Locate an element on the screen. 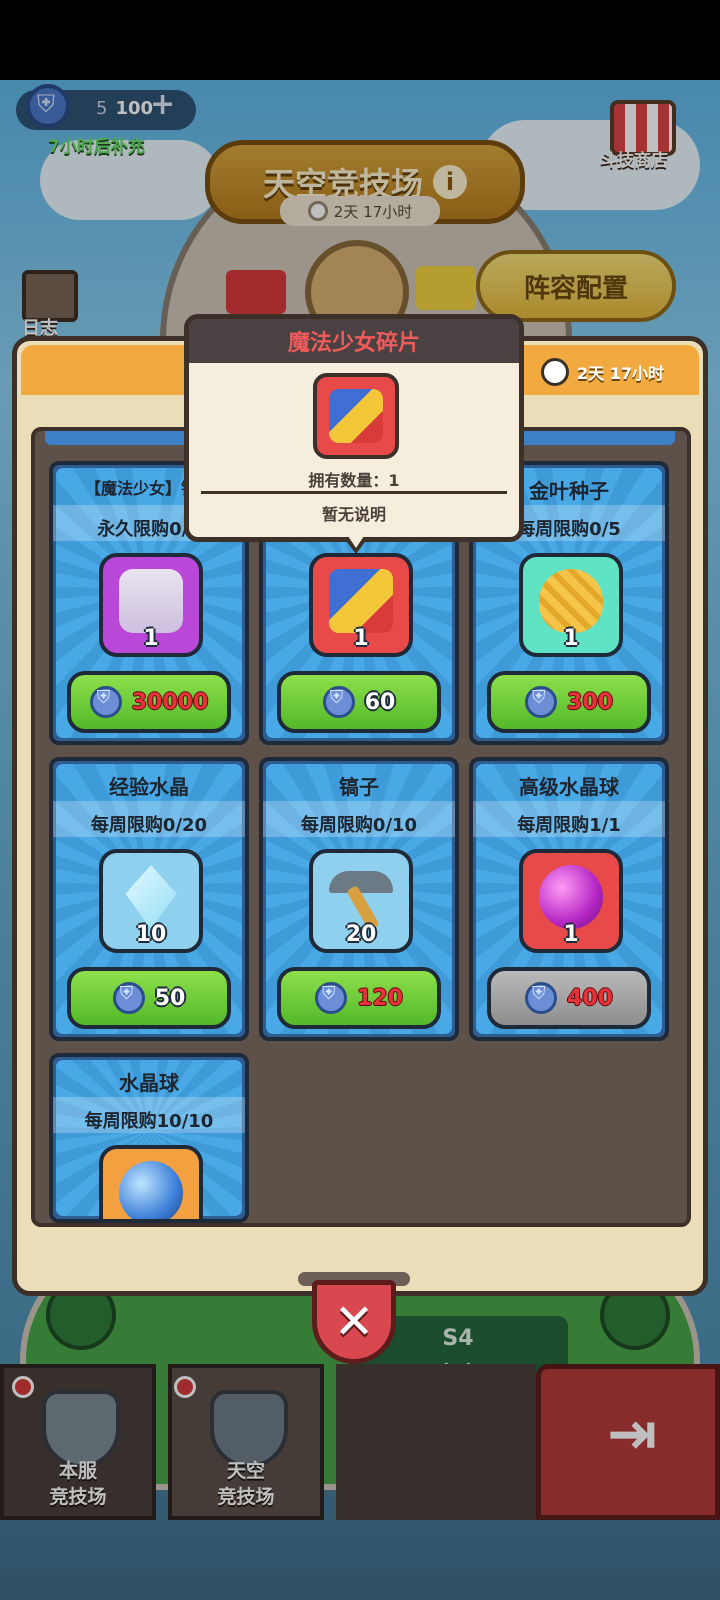 The height and width of the screenshot is (1600, 720). shop-item-card: 镐子 每周限购0/10 20 120 is located at coordinates (359, 899).